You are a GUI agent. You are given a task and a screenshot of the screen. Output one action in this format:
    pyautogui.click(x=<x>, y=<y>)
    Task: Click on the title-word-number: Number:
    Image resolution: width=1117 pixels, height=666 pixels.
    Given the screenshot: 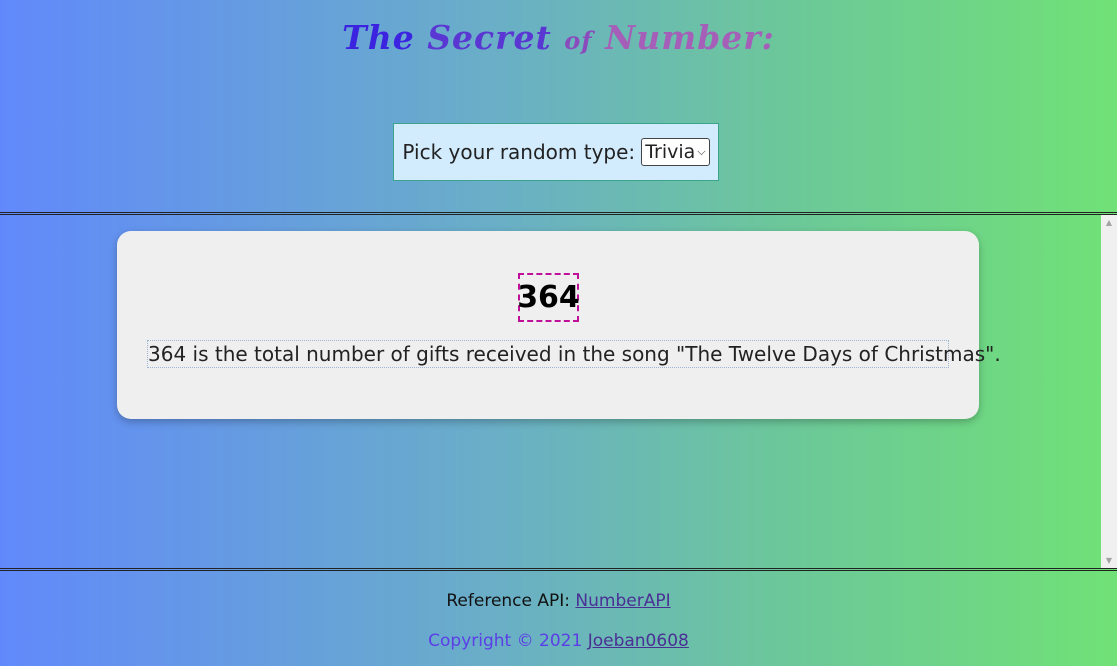 What is the action you would take?
    pyautogui.click(x=690, y=37)
    